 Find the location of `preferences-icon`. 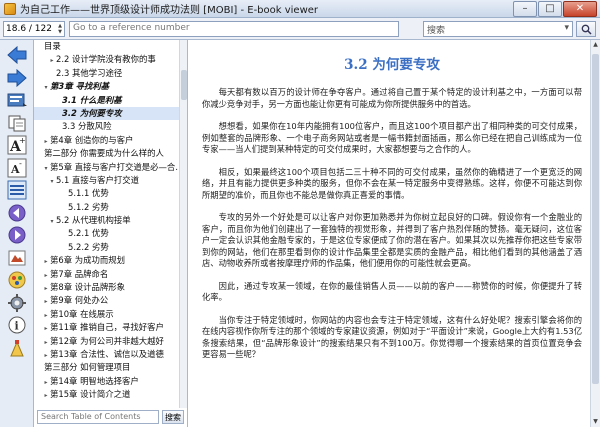

preferences-icon is located at coordinates (17, 303).